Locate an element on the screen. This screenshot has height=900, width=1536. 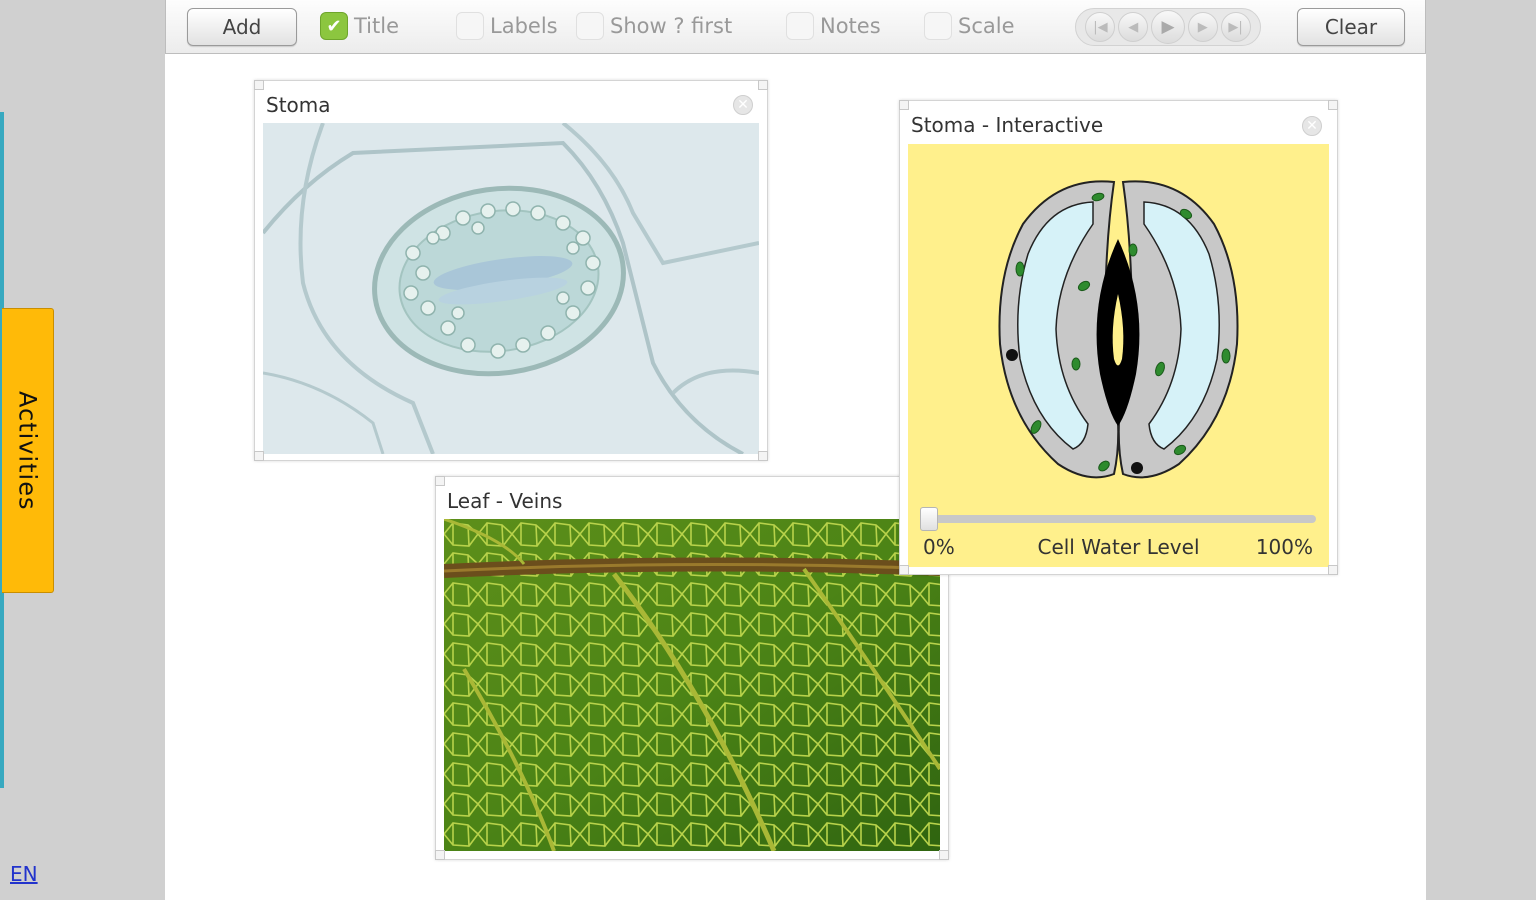
title-checkbox: ✔ is located at coordinates (334, 26).